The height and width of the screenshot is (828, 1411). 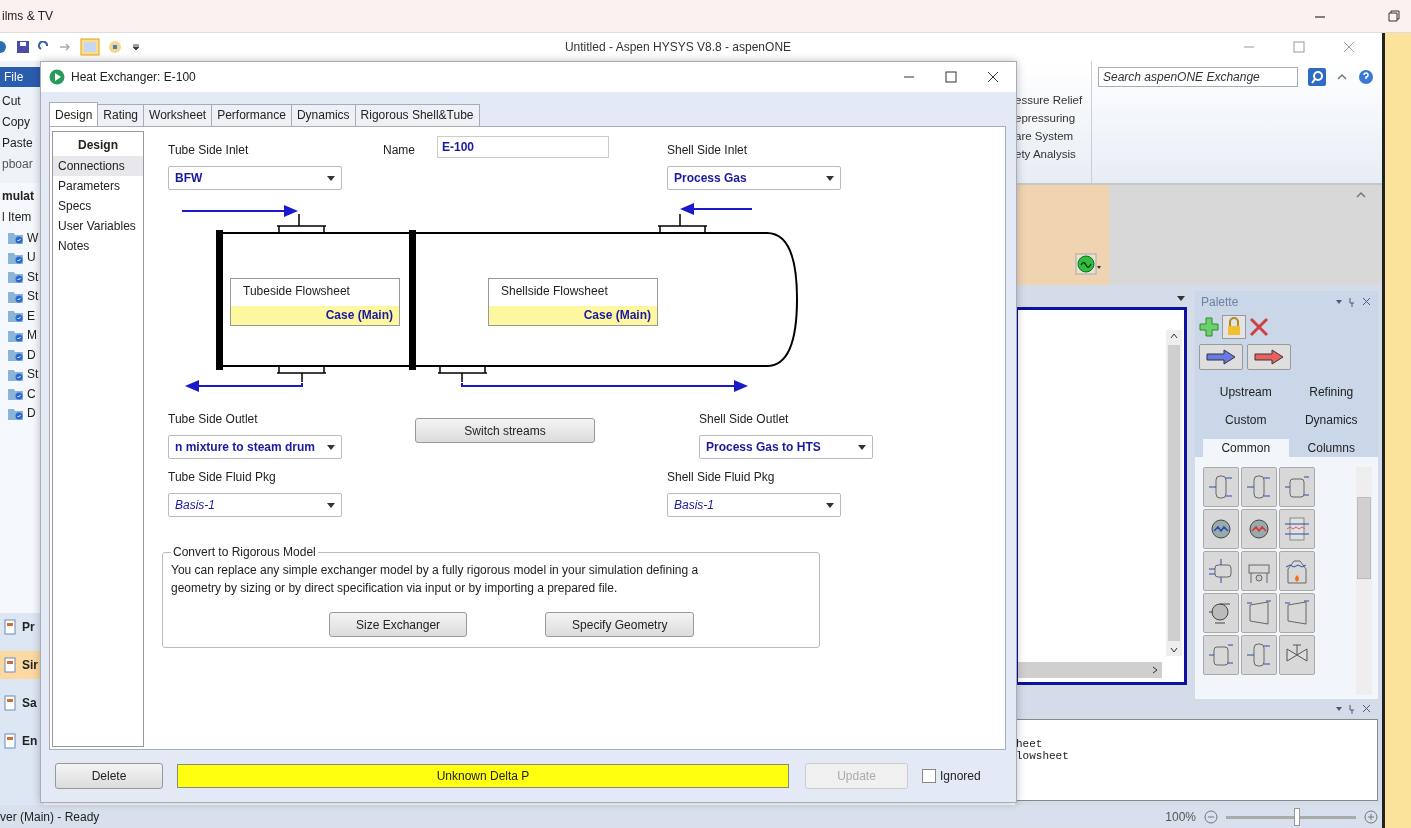 I want to click on navigation-item: Specs, so click(x=98, y=206).